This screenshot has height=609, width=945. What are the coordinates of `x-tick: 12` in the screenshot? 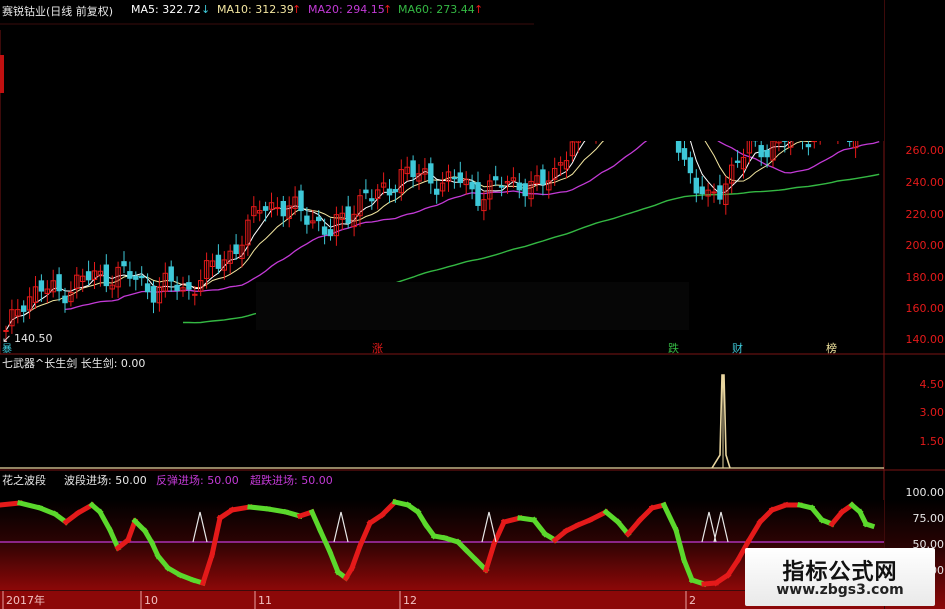 It's located at (410, 600).